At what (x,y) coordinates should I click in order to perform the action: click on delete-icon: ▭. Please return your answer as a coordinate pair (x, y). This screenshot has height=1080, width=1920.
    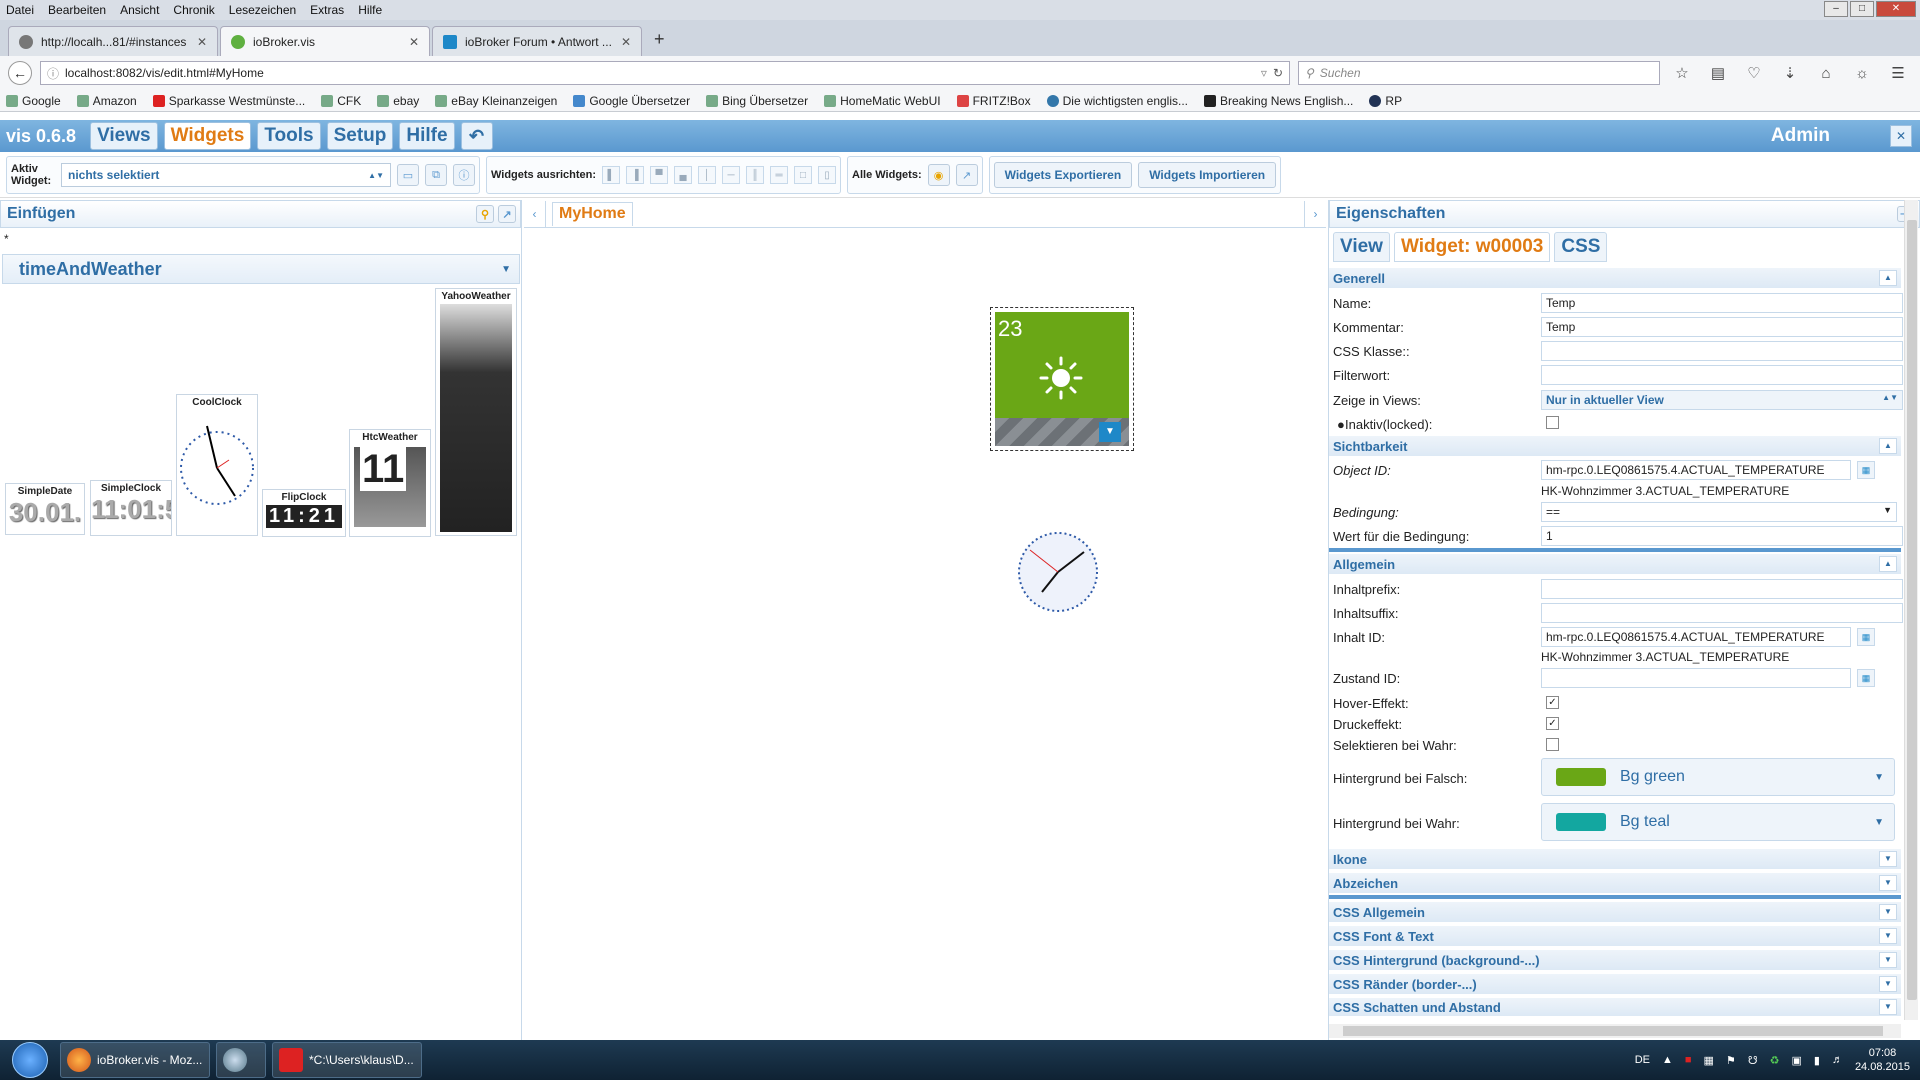
    Looking at the image, I should click on (408, 175).